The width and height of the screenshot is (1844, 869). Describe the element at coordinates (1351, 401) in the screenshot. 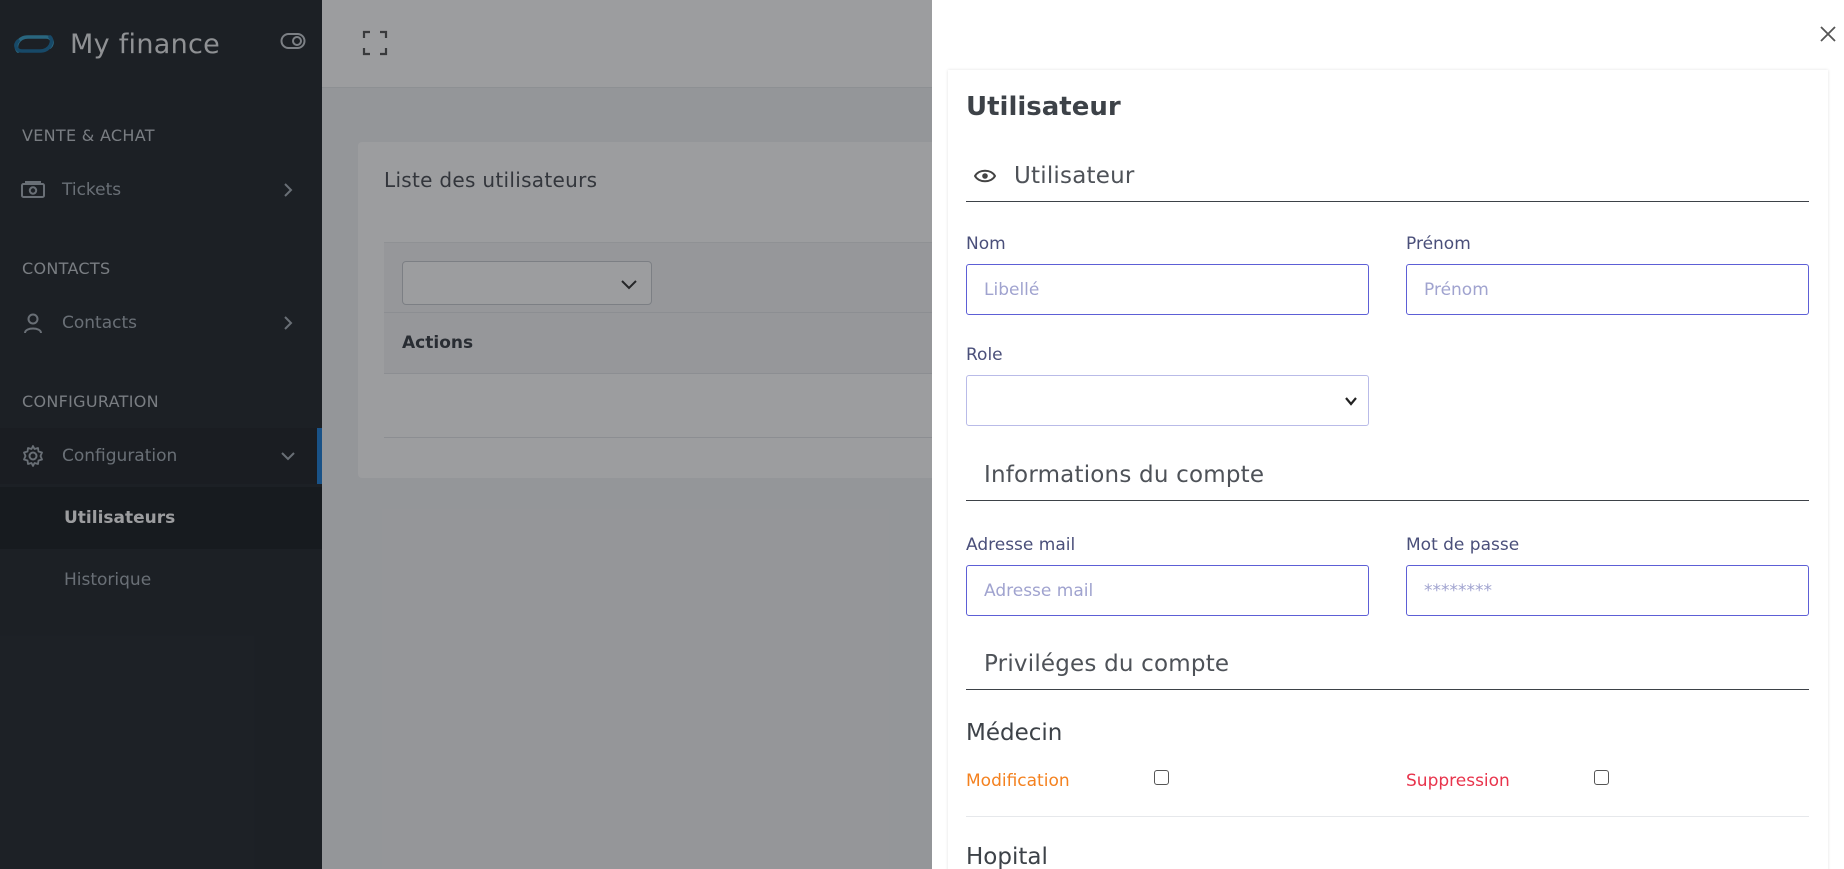

I see `chevron-down-icon` at that location.